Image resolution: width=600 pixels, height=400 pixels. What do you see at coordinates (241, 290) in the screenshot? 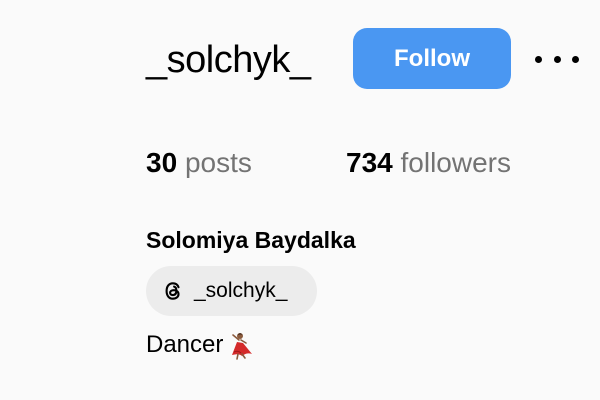
I see `threads-handle: _solchyk_` at bounding box center [241, 290].